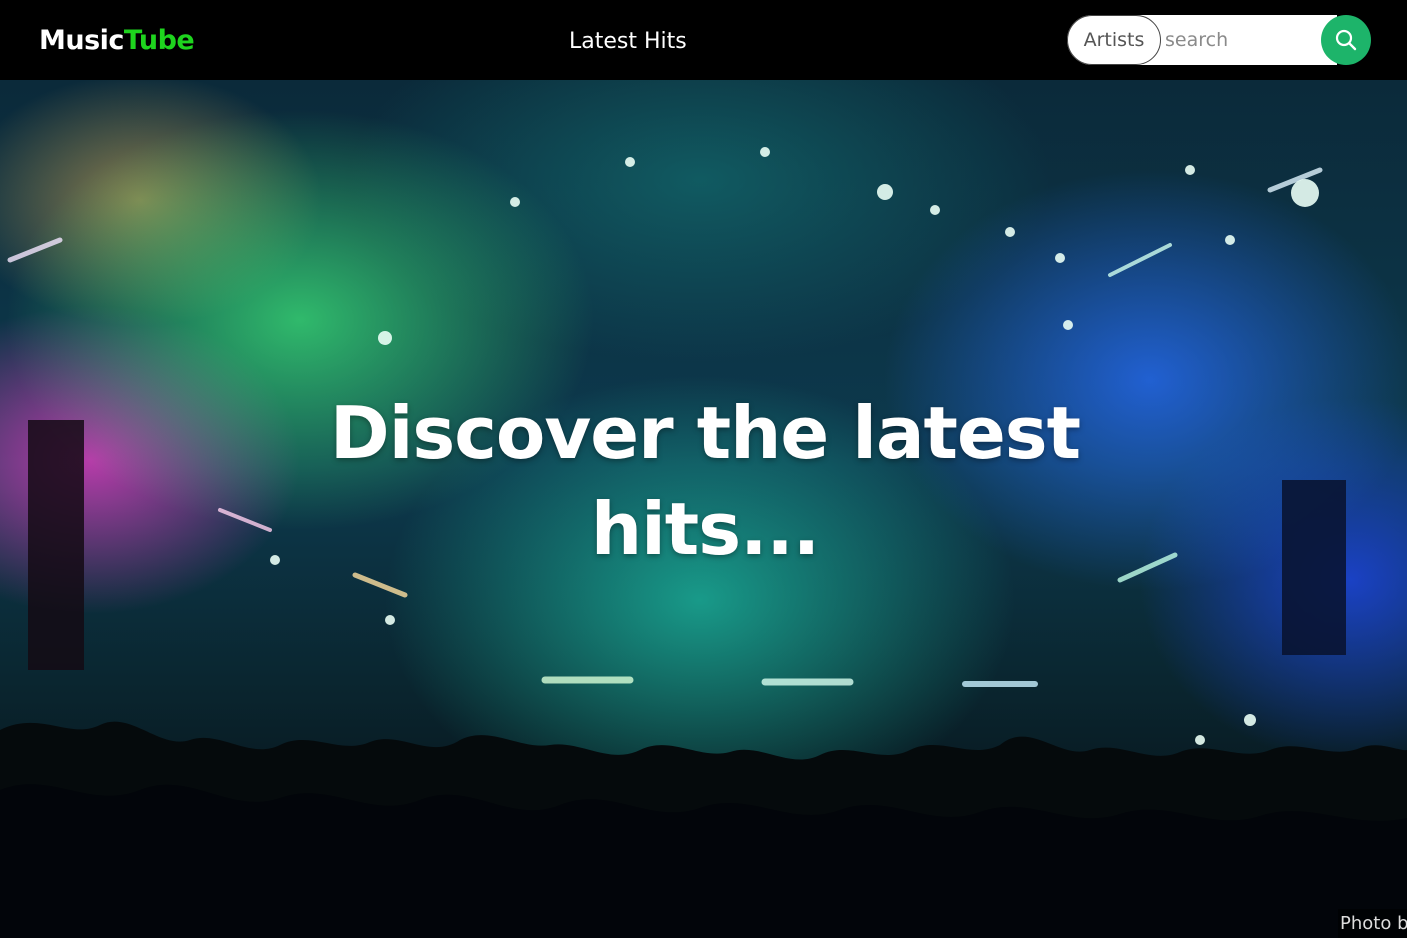 The image size is (1407, 938). Describe the element at coordinates (159, 40) in the screenshot. I see `brand-name-tube: Tube` at that location.